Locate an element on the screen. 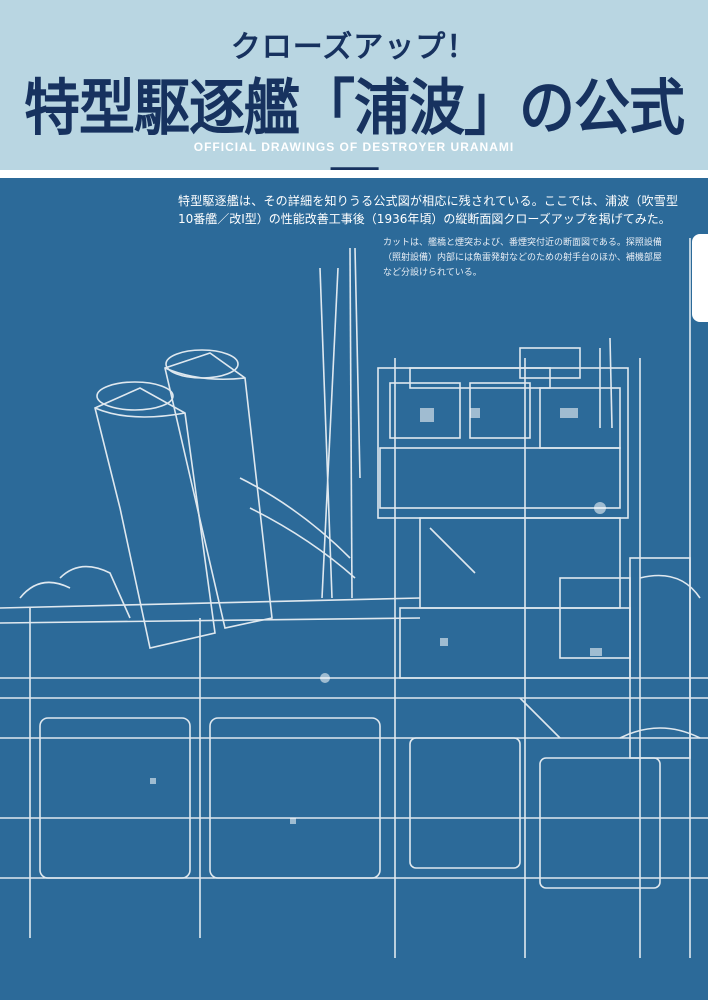 This screenshot has width=708, height=1000. english-subtitle: OFFICIAL DRAWINGS OF DESTROYER URANAMI is located at coordinates (354, 147).